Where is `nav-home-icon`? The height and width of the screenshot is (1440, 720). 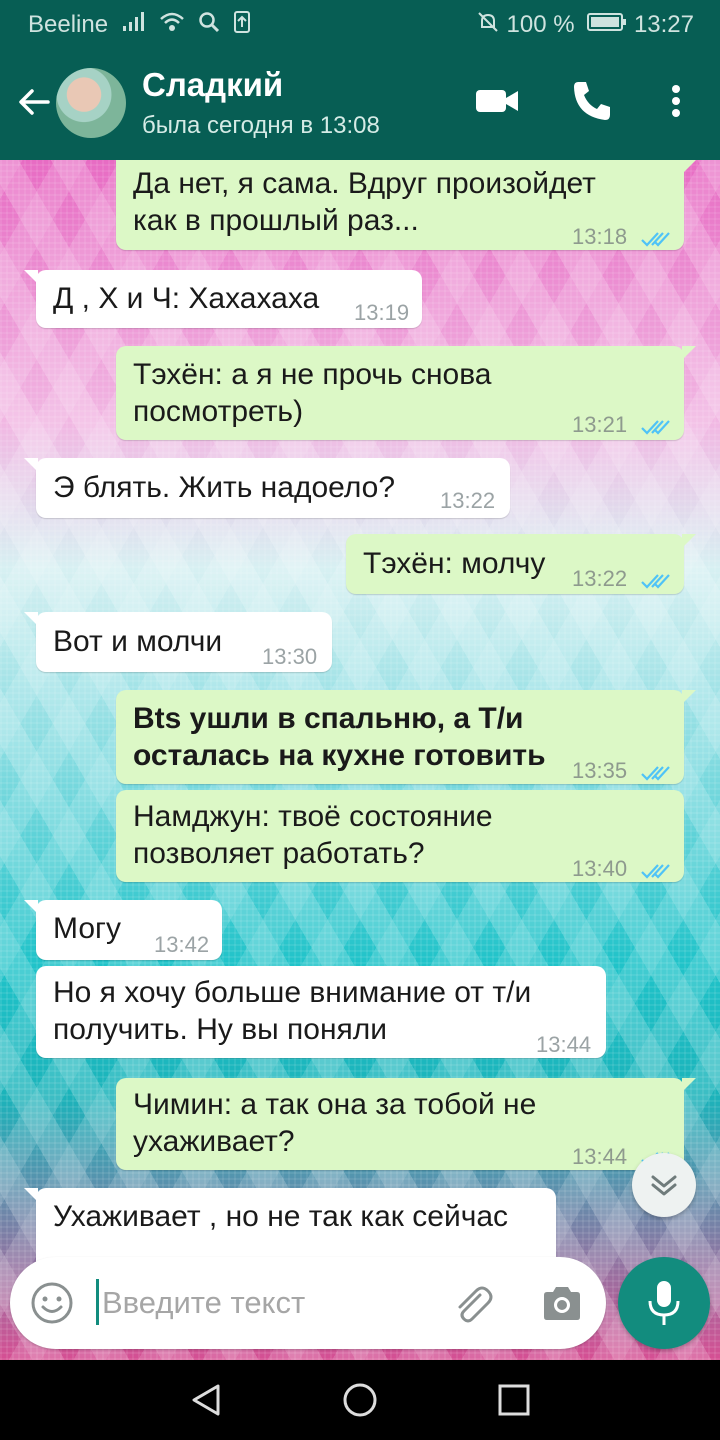 nav-home-icon is located at coordinates (360, 1402).